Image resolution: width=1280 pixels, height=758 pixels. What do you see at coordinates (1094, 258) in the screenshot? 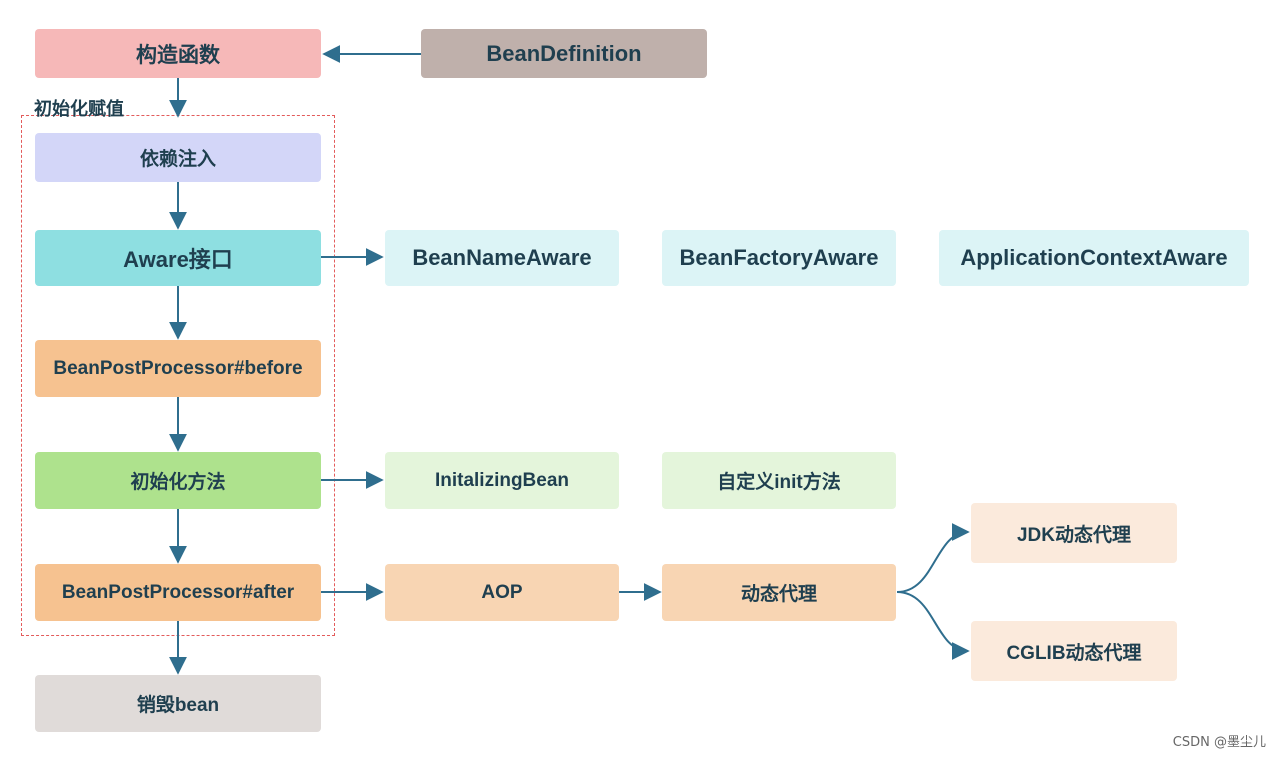
I see `application-context-aware-node: ApplicationContextAware` at bounding box center [1094, 258].